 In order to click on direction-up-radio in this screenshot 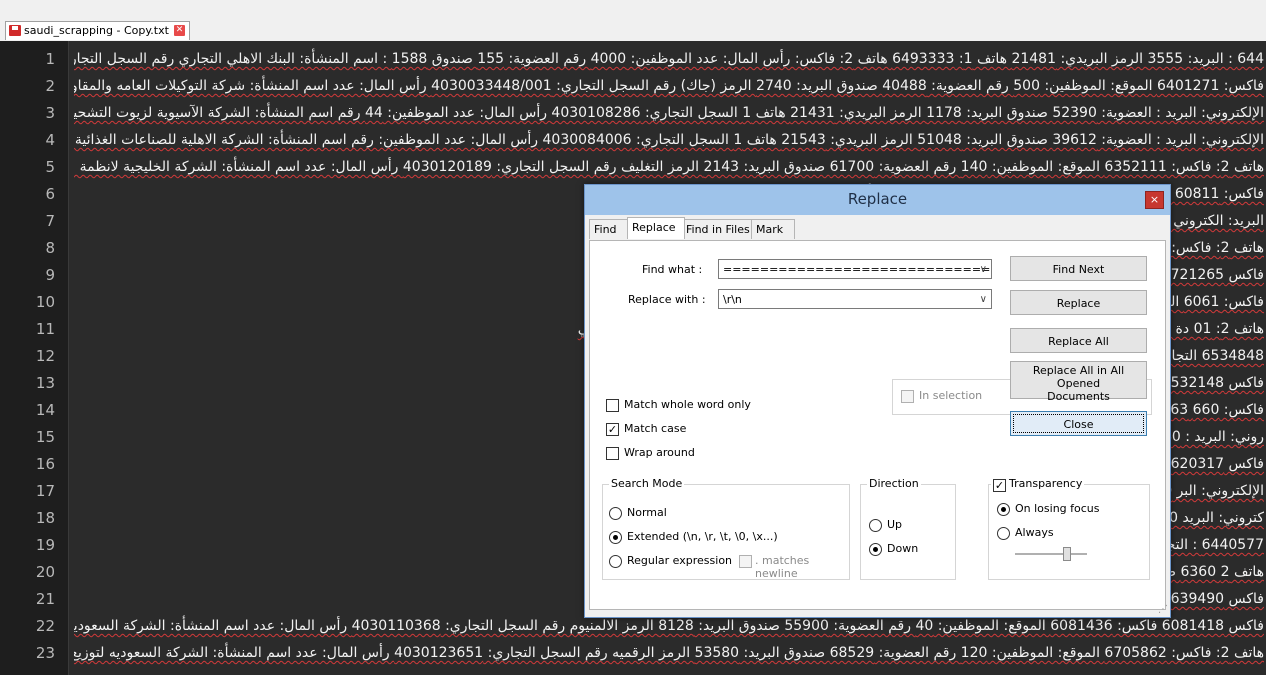, I will do `click(875, 525)`.